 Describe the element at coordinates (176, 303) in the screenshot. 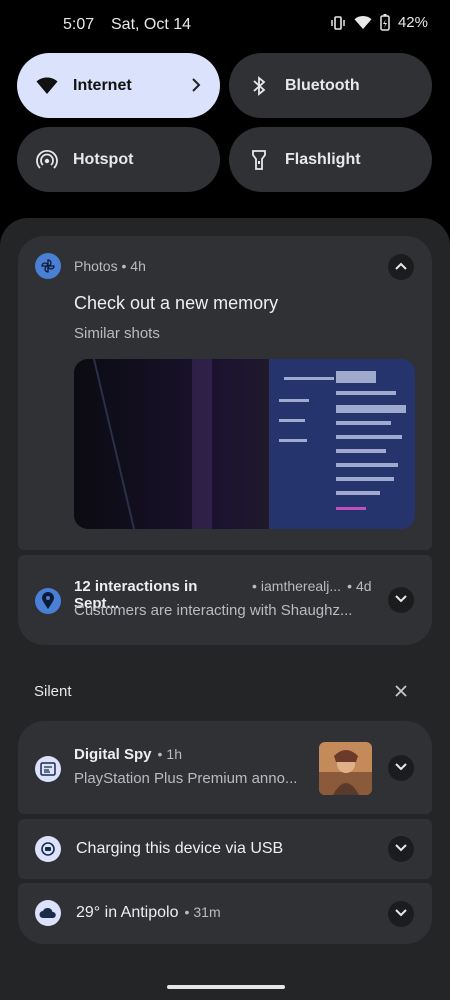

I see `notification-title: Check out a new memory` at that location.